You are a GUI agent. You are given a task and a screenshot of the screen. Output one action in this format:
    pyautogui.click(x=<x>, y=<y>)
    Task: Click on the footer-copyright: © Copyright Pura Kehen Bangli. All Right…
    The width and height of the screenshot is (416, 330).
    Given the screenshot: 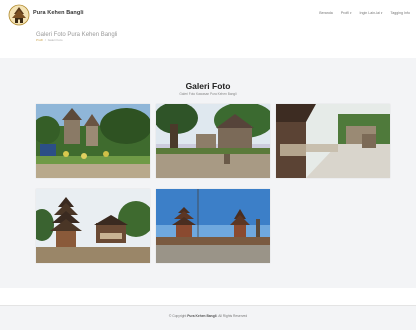 What is the action you would take?
    pyautogui.click(x=208, y=316)
    